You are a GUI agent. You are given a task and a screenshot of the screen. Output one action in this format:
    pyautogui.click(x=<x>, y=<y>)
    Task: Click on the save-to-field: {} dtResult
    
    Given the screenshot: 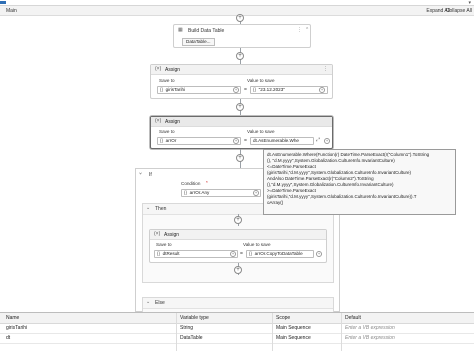 What is the action you would take?
    pyautogui.click(x=196, y=254)
    